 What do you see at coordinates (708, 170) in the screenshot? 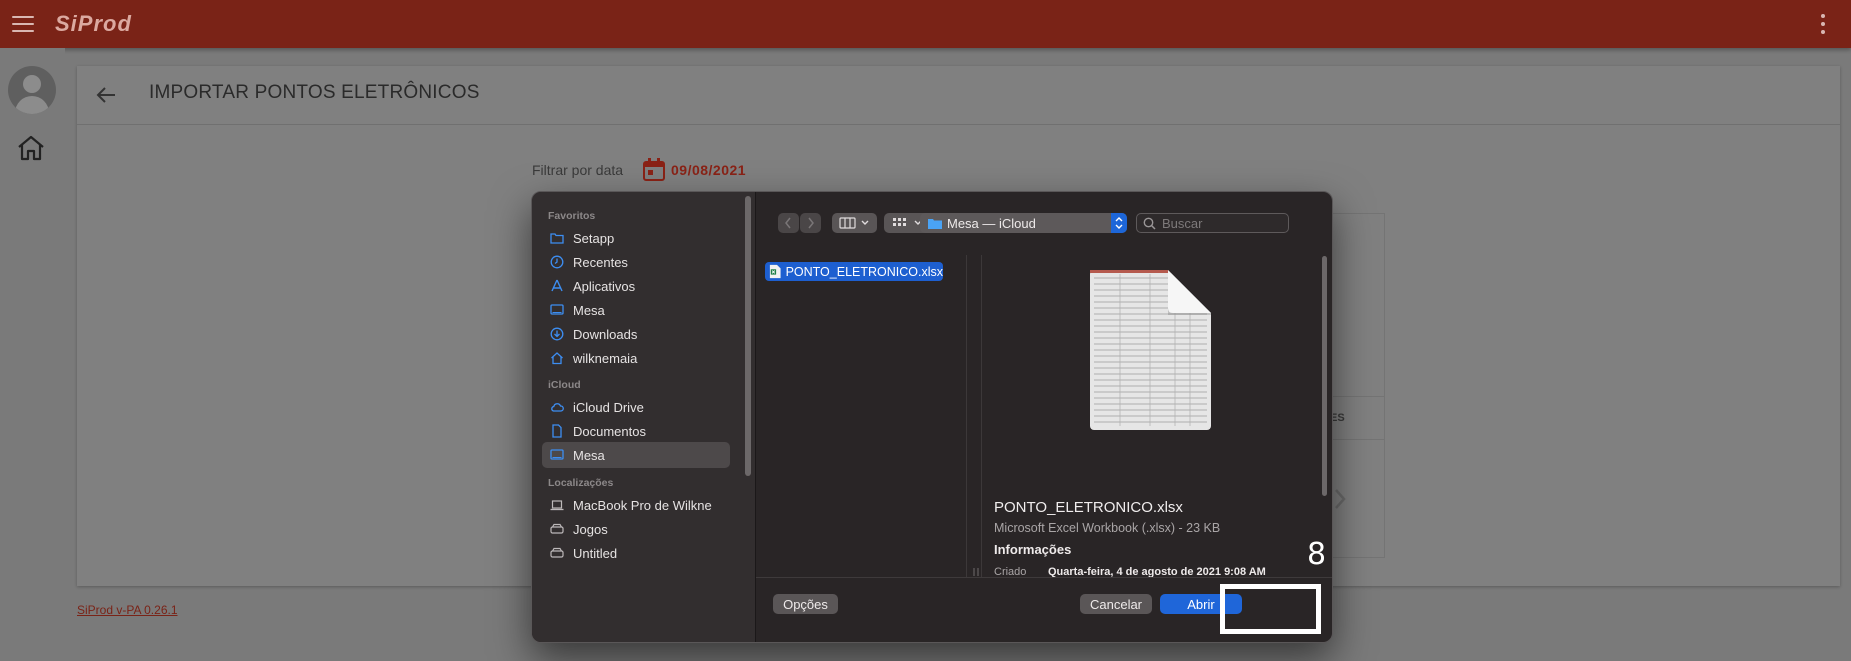
I see `filter-date-value: 09/08/2021` at bounding box center [708, 170].